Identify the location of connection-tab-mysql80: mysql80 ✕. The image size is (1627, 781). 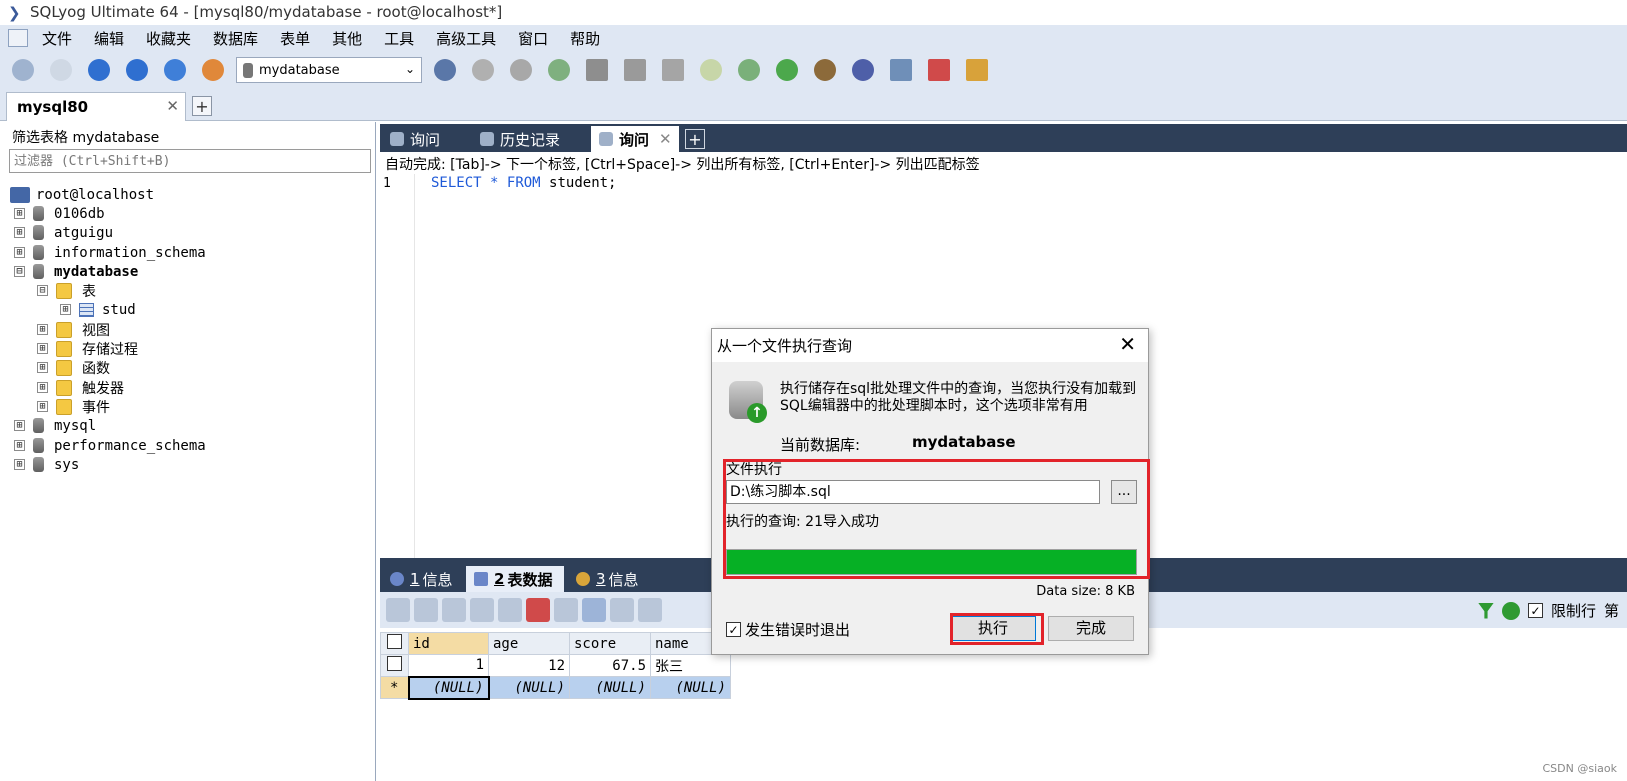
(96, 106).